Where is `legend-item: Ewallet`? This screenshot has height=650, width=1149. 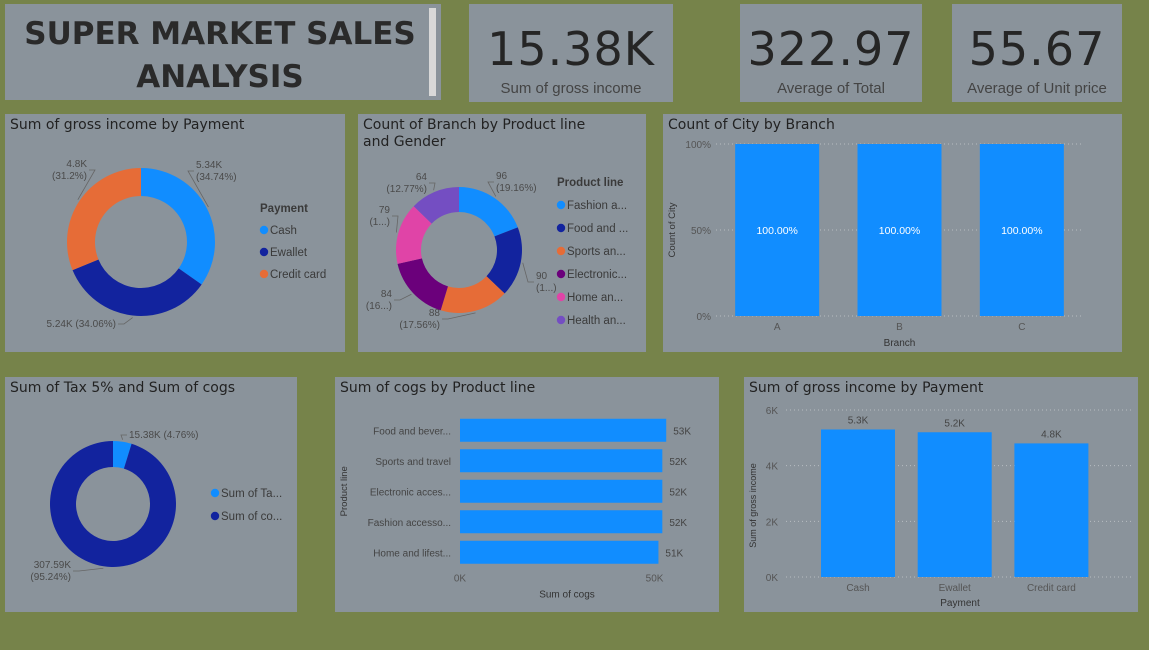 legend-item: Ewallet is located at coordinates (289, 253).